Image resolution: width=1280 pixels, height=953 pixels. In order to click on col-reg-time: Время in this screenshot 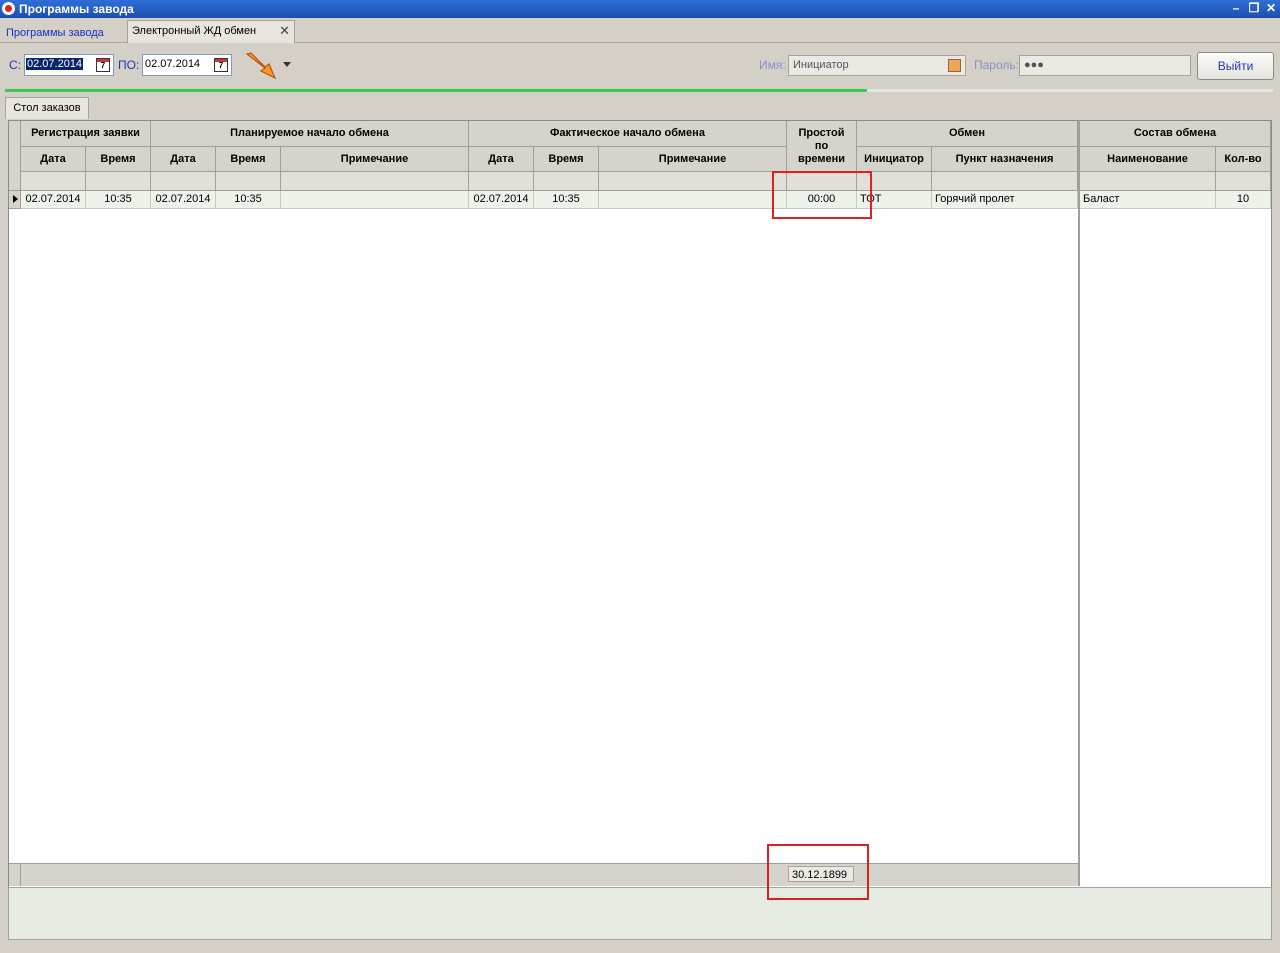, I will do `click(118, 159)`.